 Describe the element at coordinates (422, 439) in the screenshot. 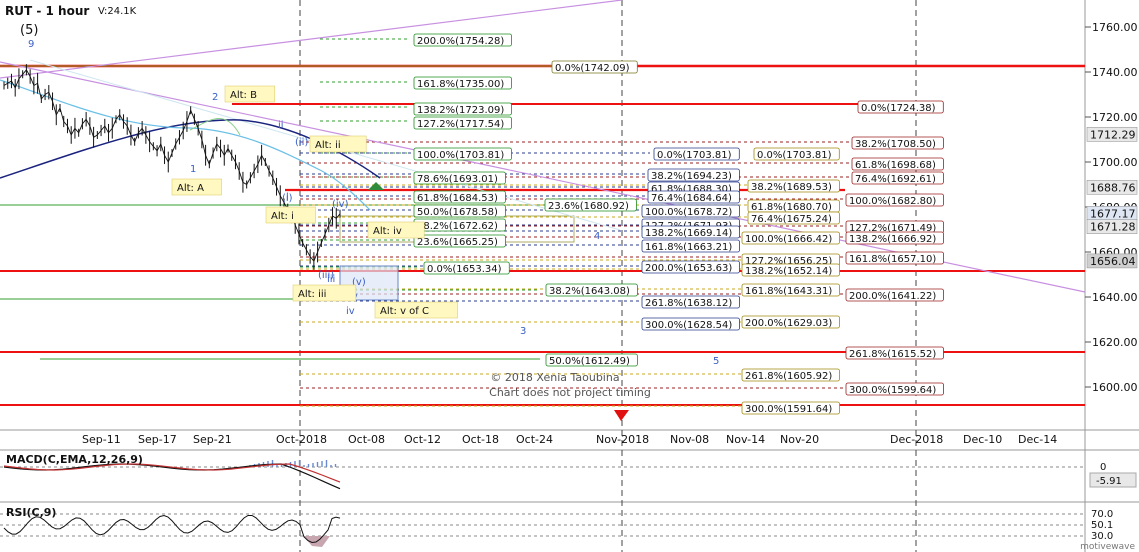

I see `x-tick-label: Oct-12` at that location.